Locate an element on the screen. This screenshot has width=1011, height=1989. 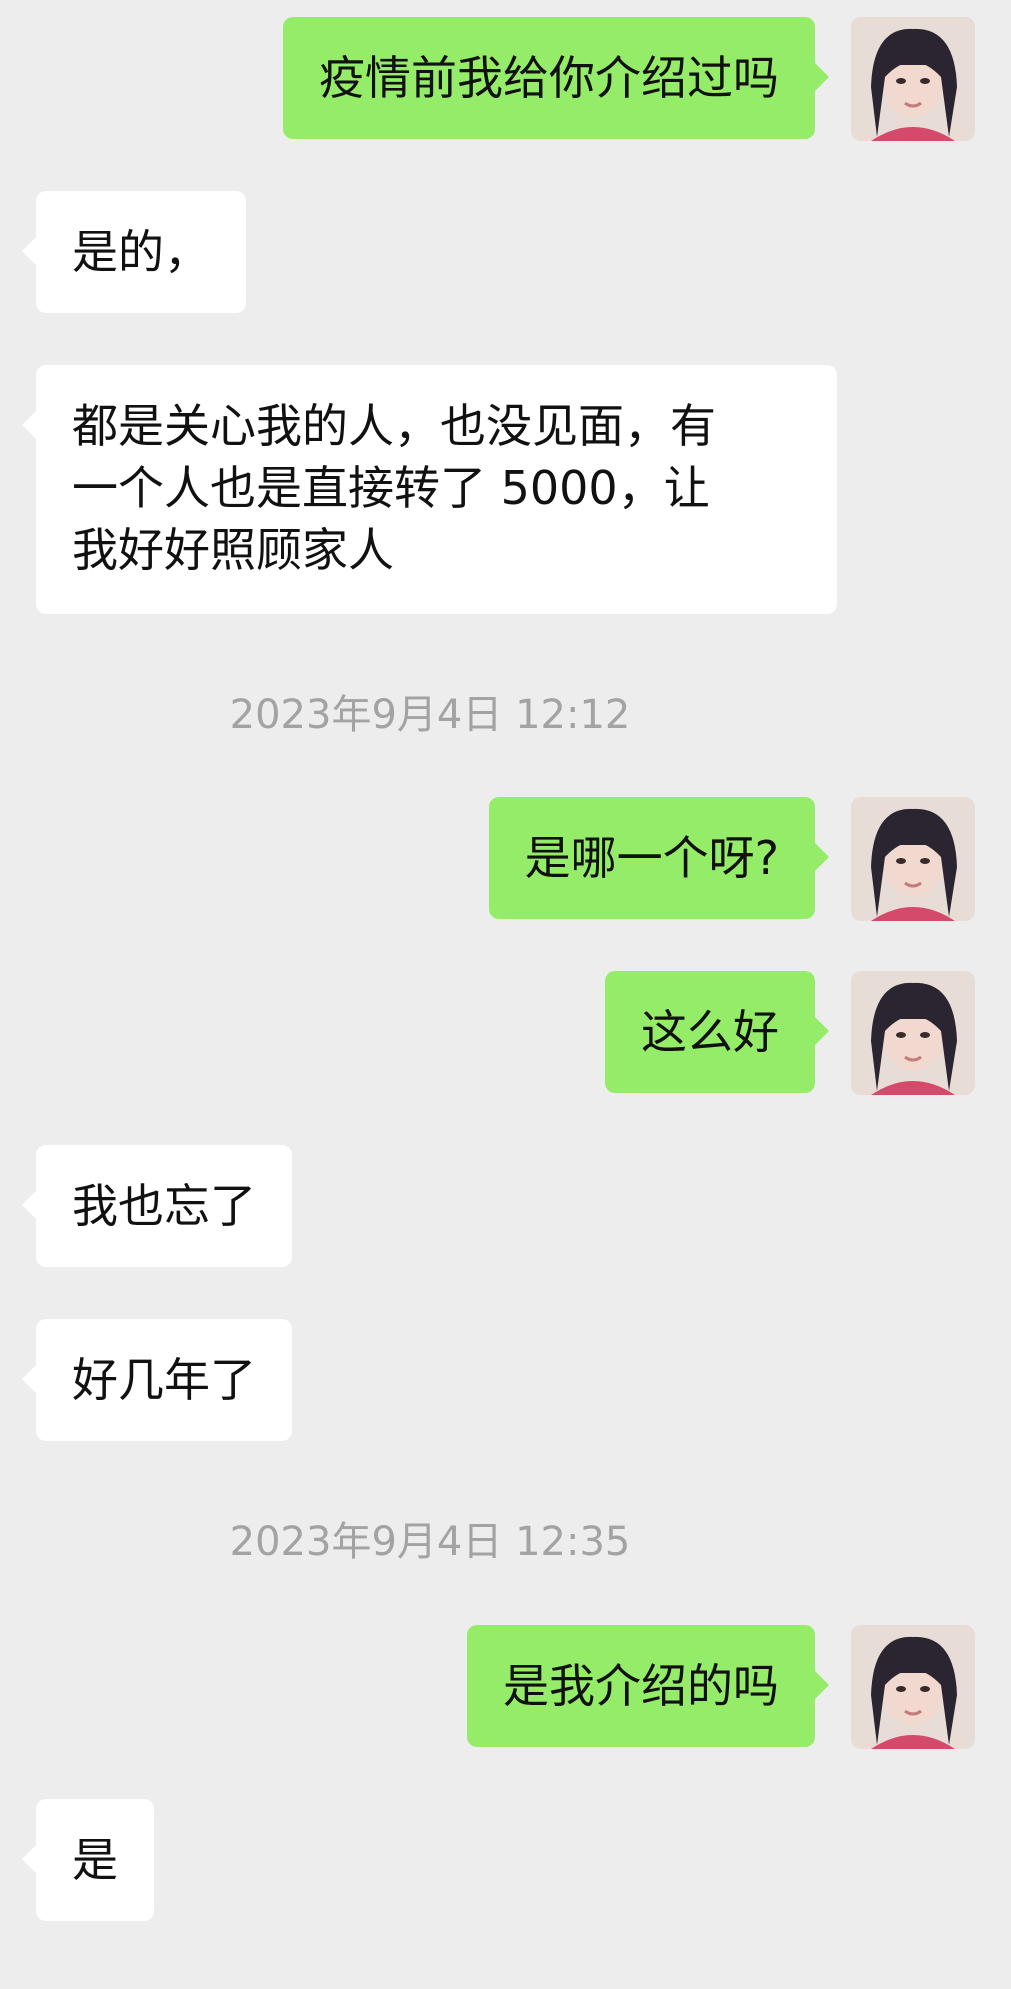
outgoing-message-bubble: 是哪一个呀? is located at coordinates (659, 858).